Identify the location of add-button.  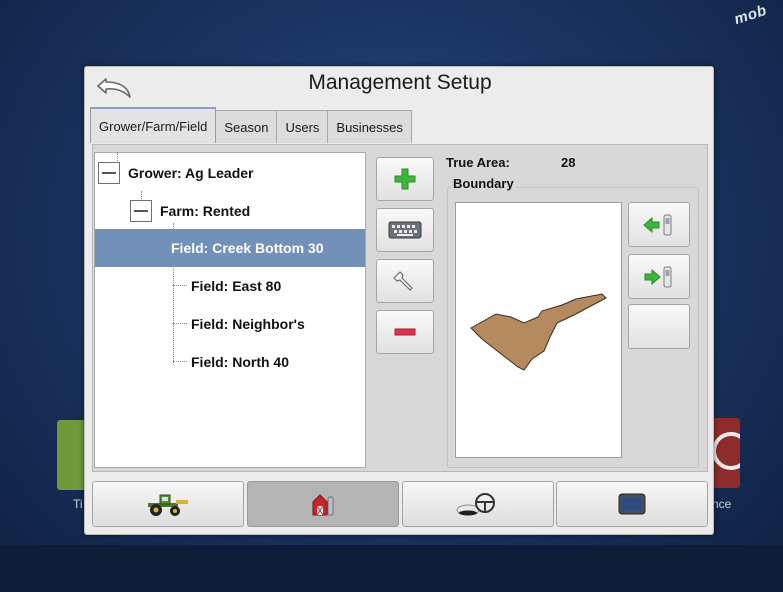
(405, 179).